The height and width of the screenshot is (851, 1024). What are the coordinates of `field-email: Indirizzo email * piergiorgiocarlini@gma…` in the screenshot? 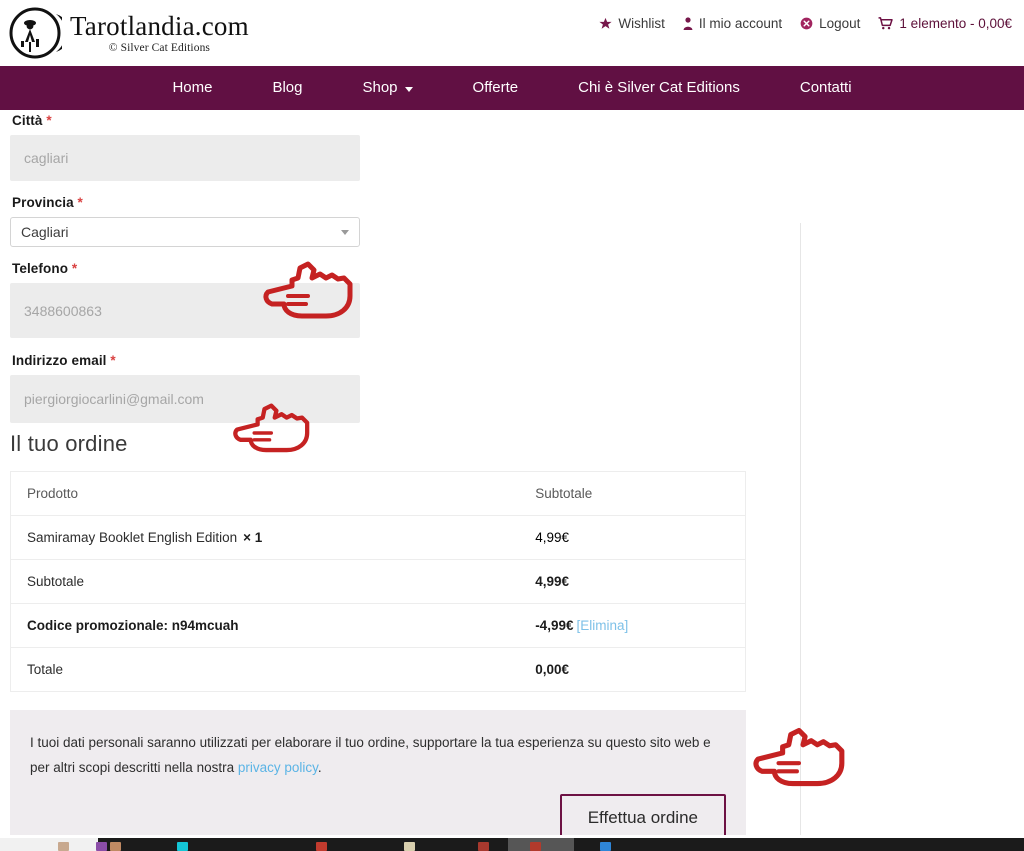 It's located at (517, 388).